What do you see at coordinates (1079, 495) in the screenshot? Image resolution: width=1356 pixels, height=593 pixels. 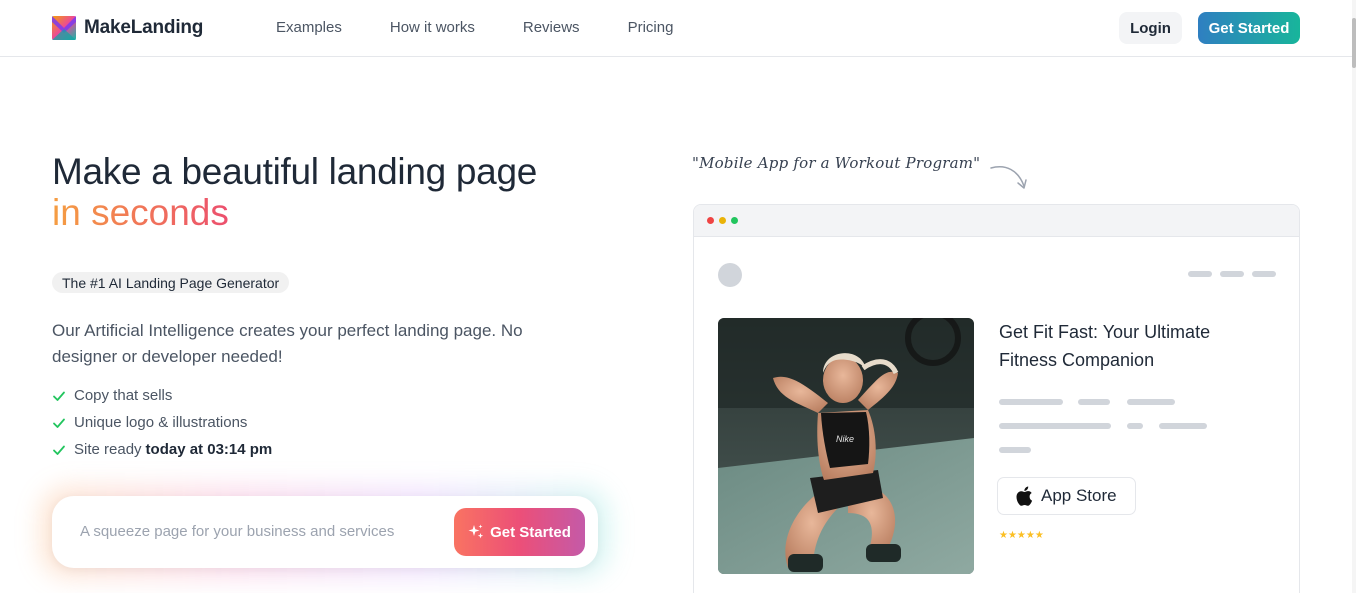 I see `app-store-label: App Store` at bounding box center [1079, 495].